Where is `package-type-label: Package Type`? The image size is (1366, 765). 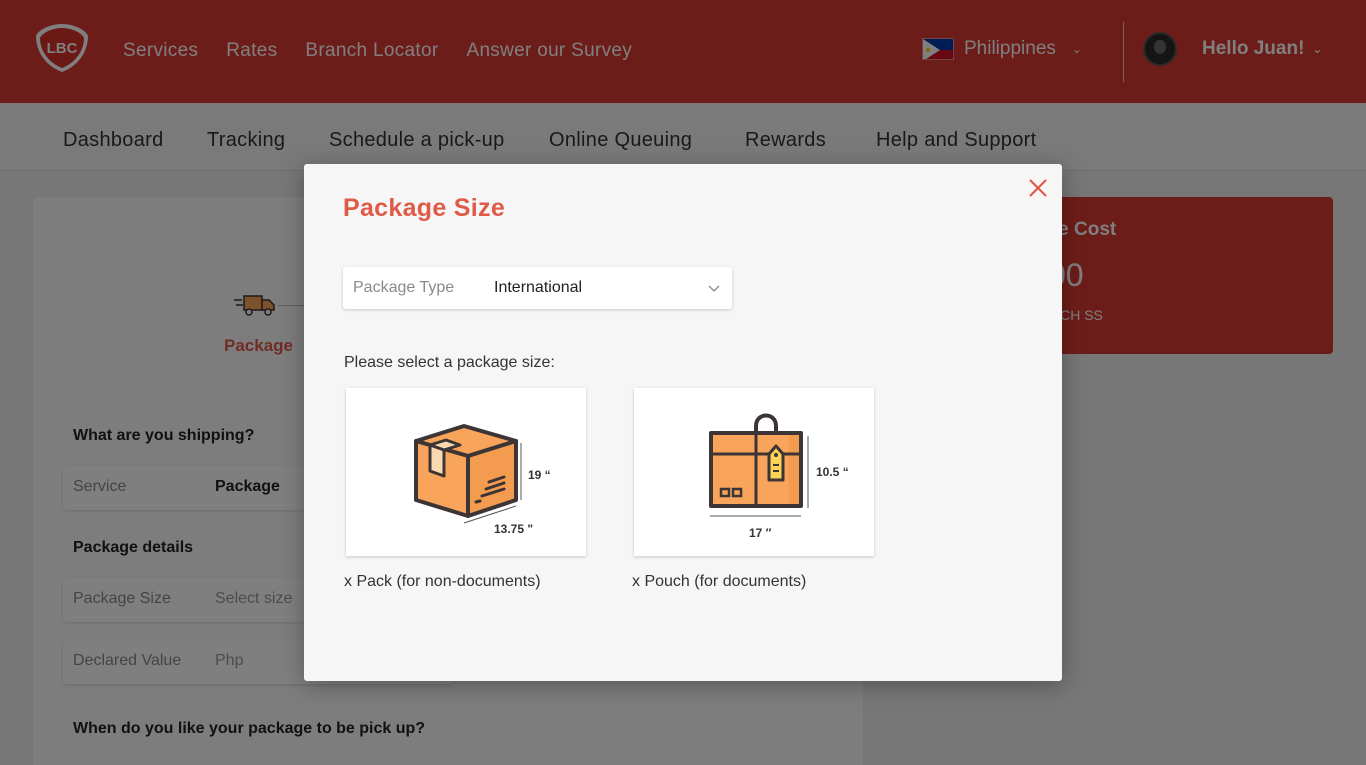
package-type-label: Package Type is located at coordinates (404, 287).